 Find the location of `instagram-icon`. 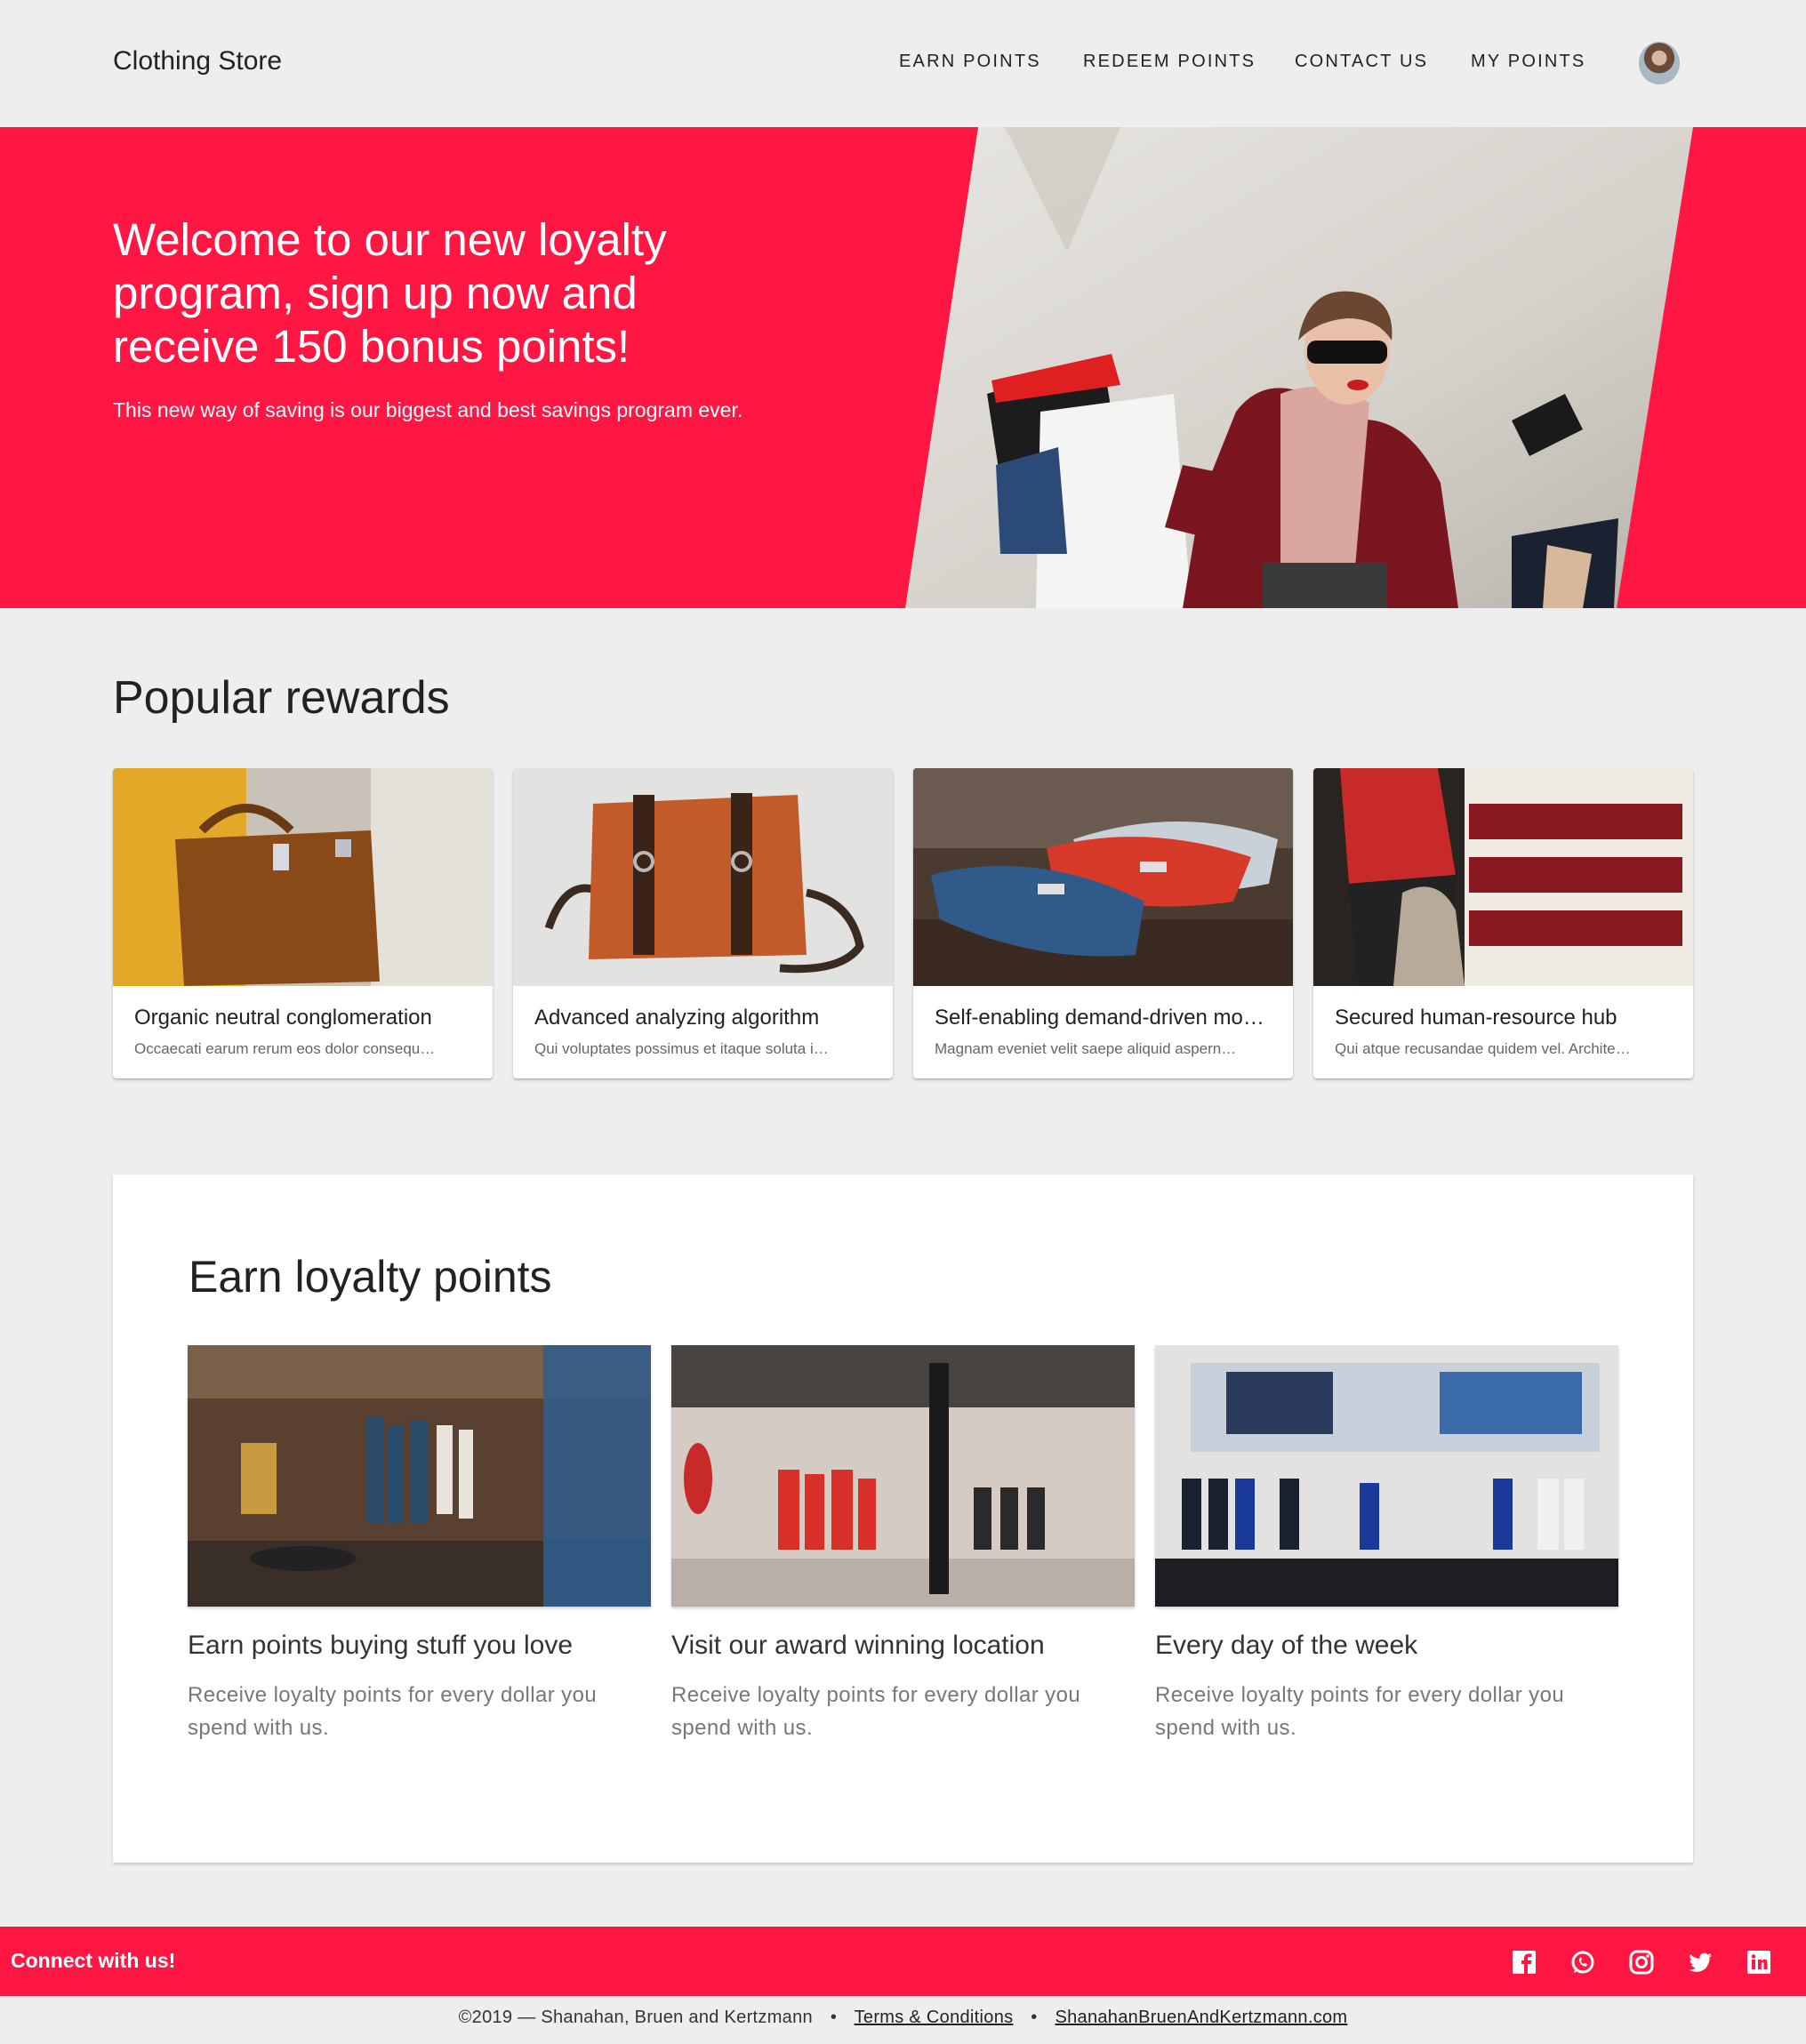

instagram-icon is located at coordinates (1642, 1962).